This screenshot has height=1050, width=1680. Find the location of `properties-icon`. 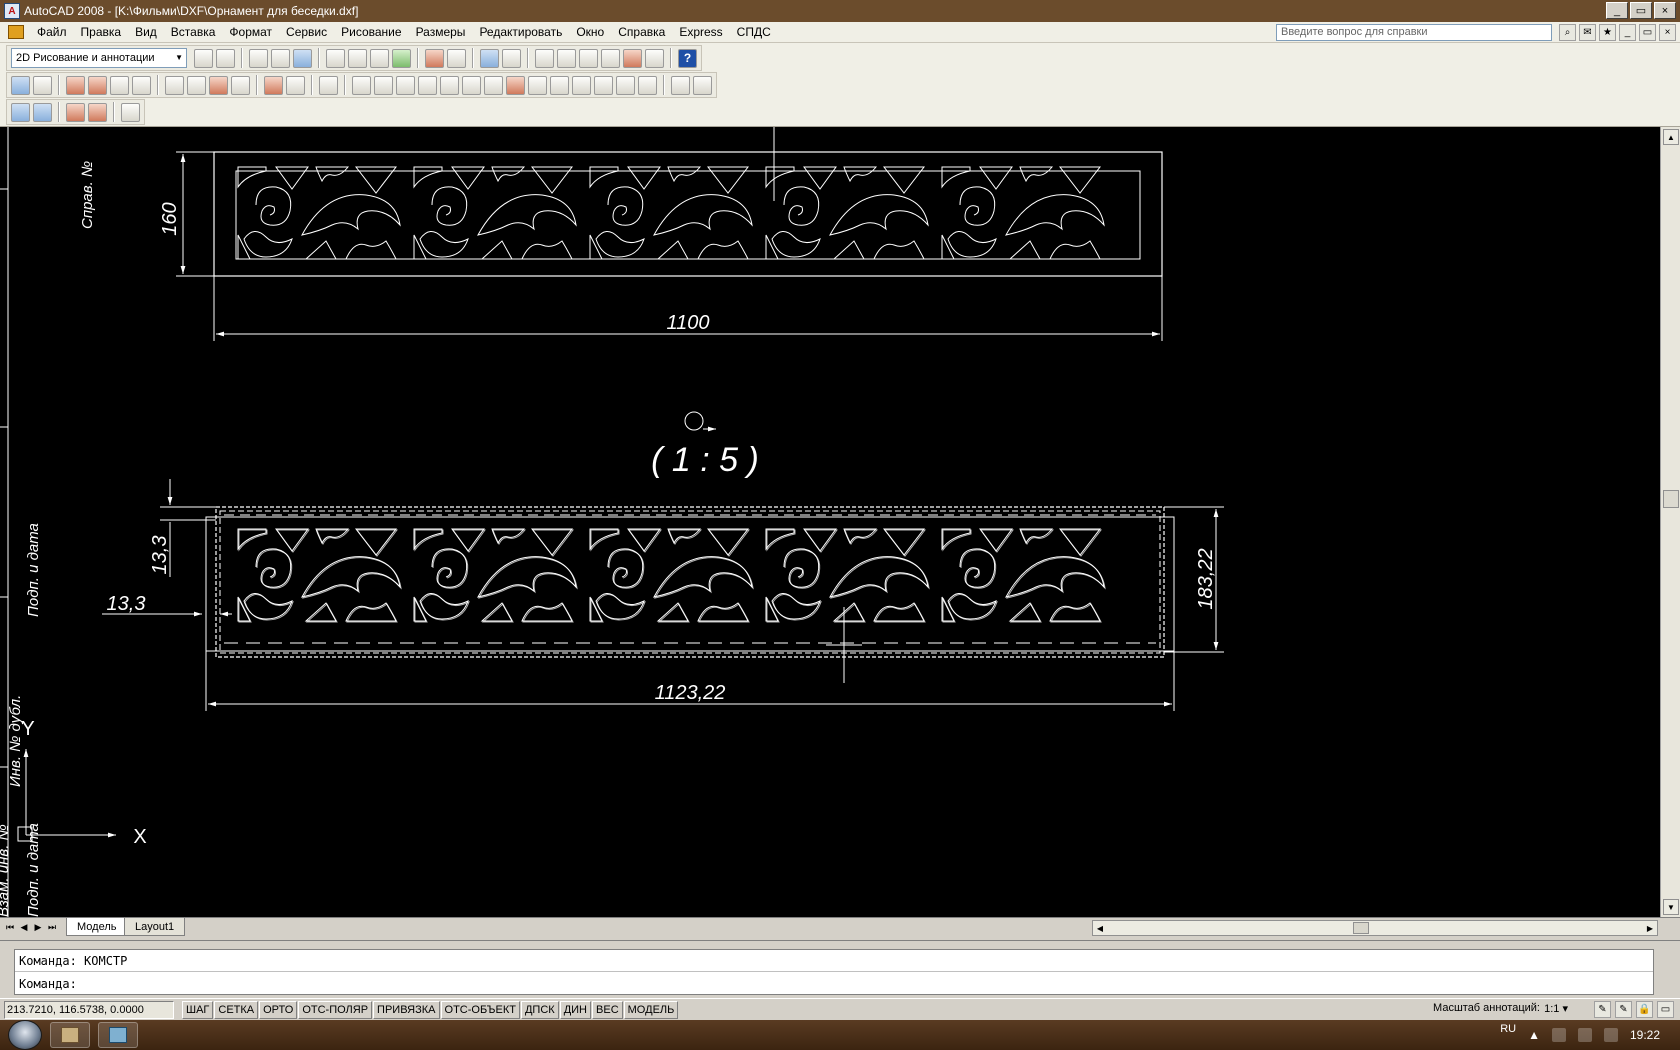

properties-icon is located at coordinates (566, 58).